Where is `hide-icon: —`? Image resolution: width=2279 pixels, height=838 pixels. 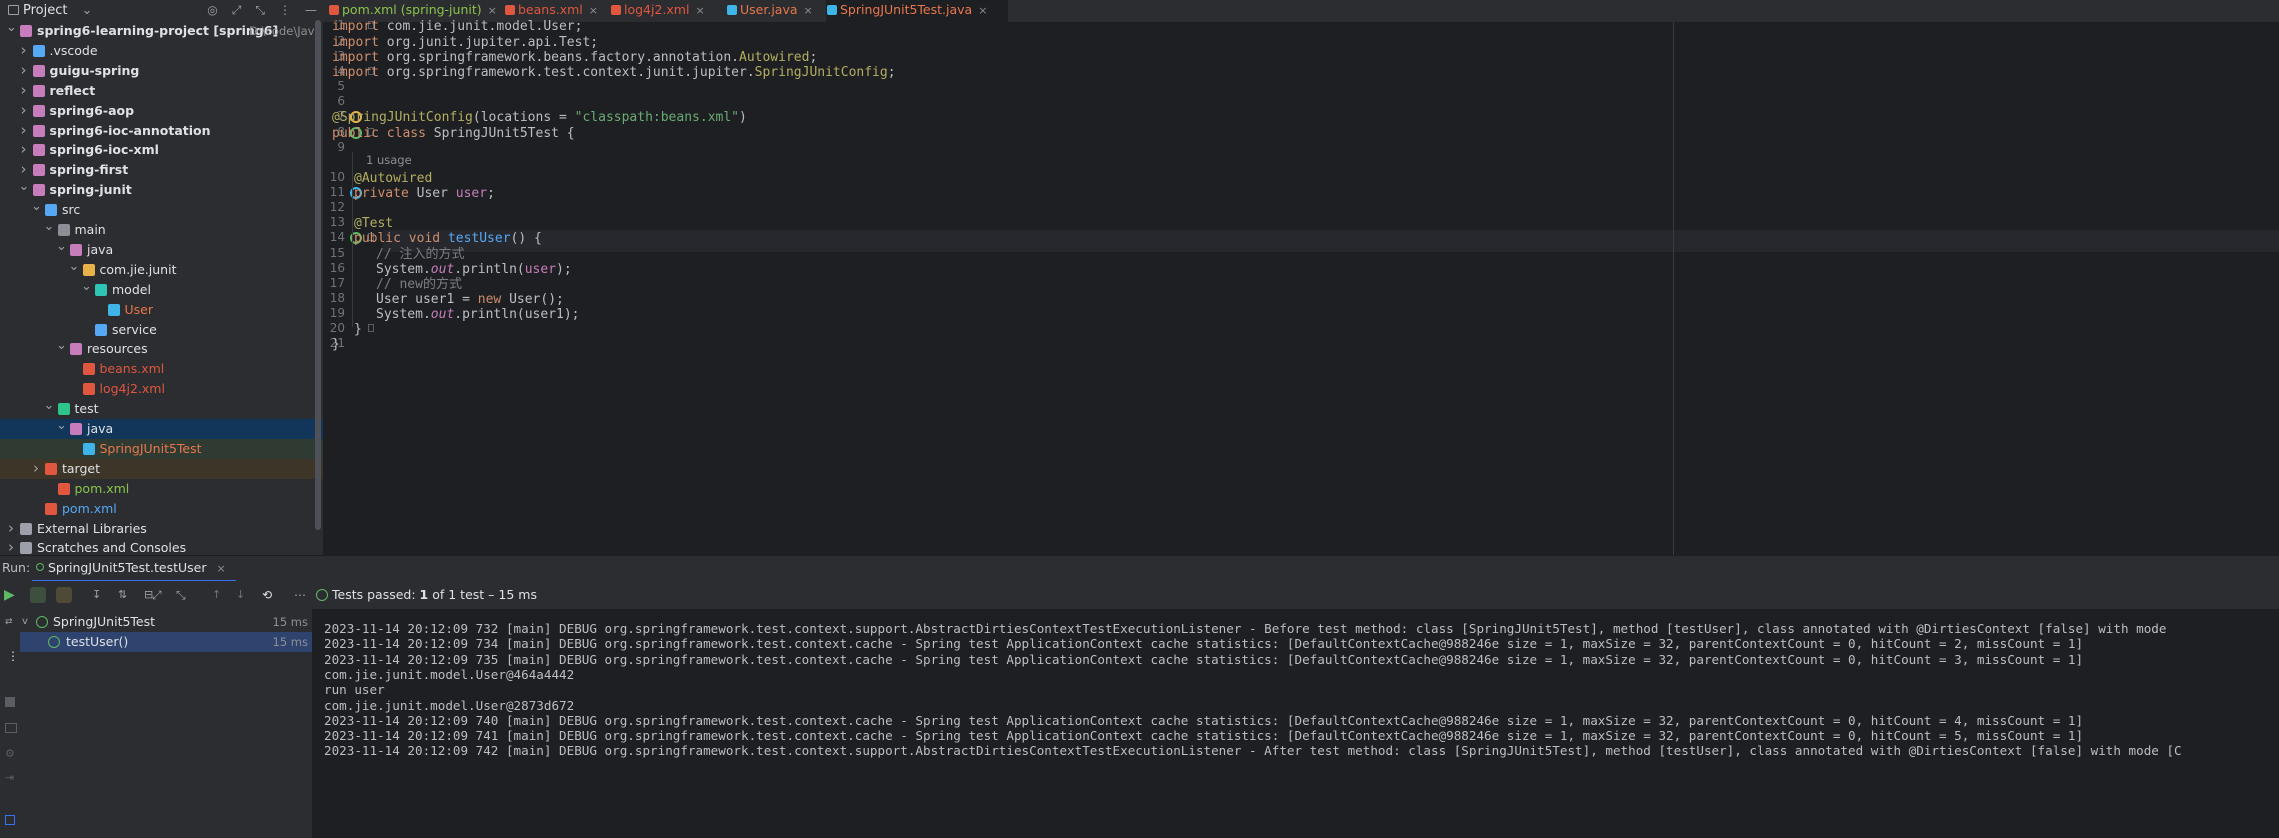 hide-icon: — is located at coordinates (311, 10).